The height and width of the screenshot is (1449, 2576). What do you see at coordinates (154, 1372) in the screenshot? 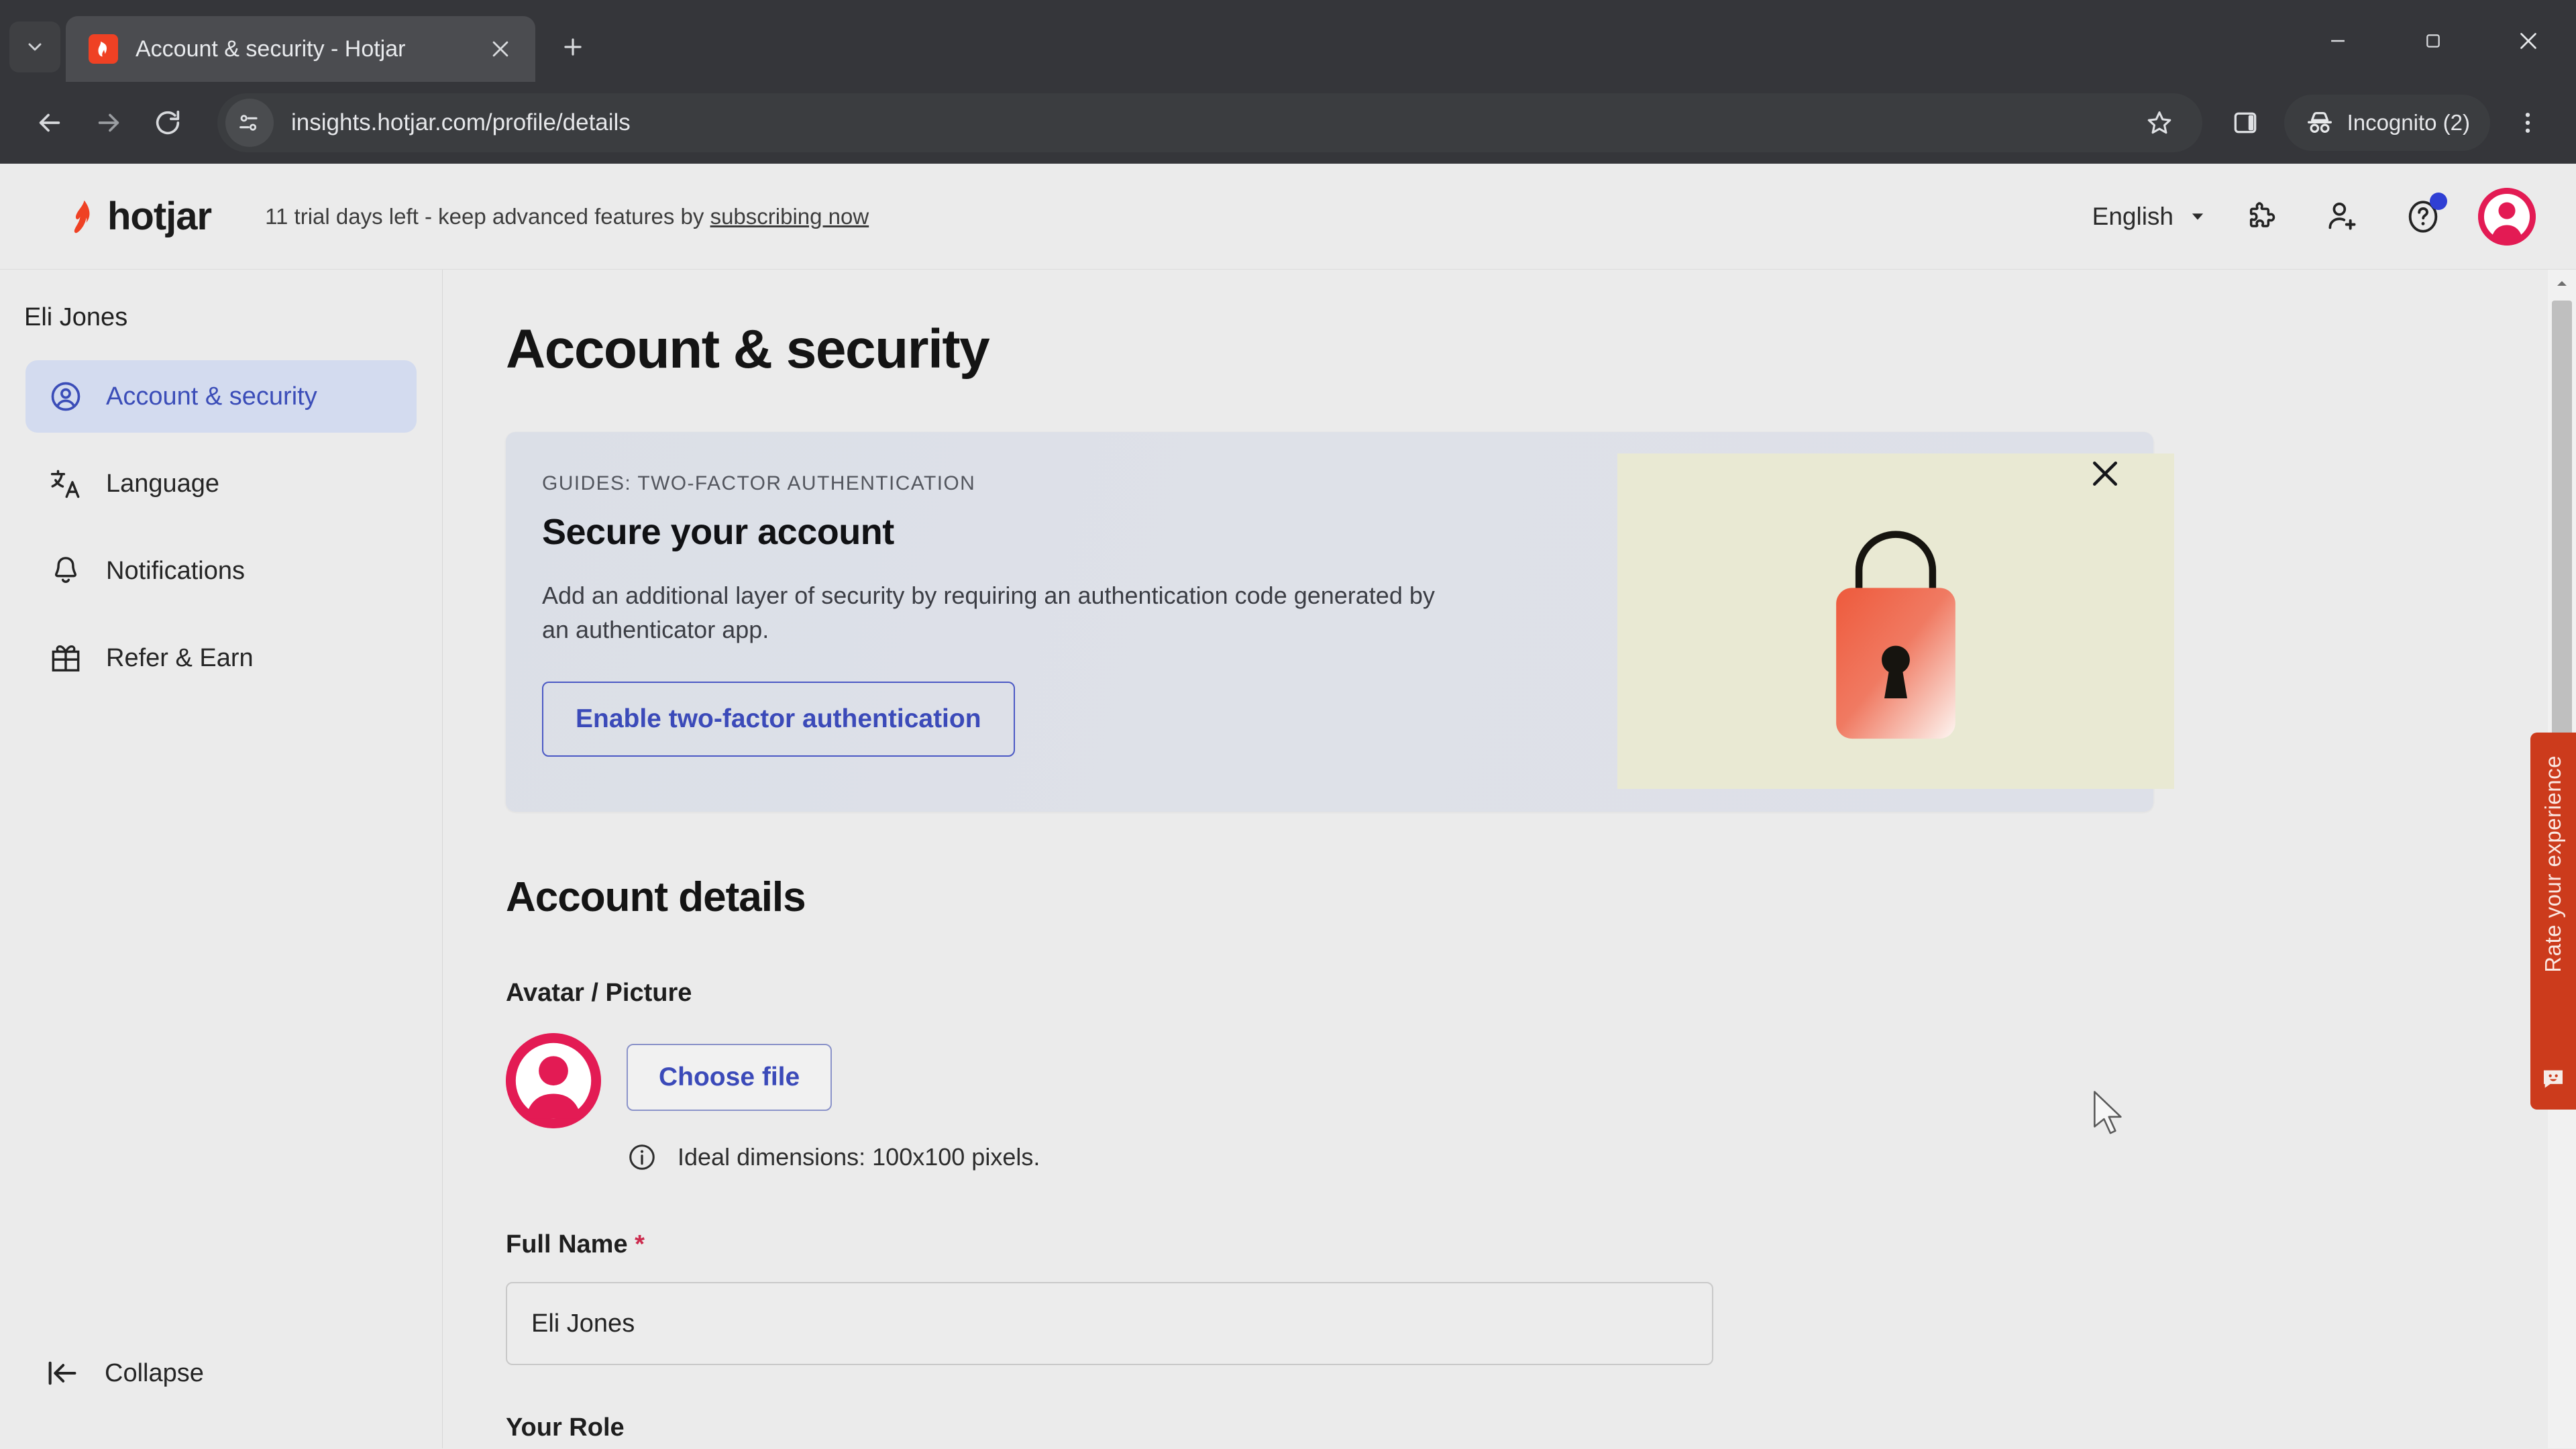
I see `collapse-label: Collapse` at bounding box center [154, 1372].